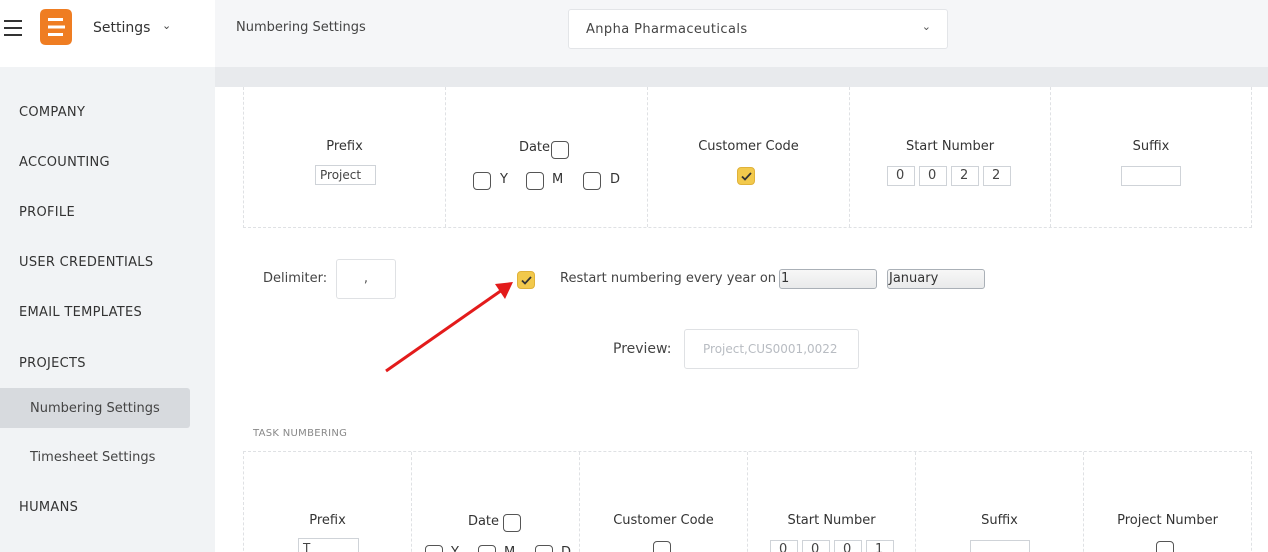 Image resolution: width=1268 pixels, height=552 pixels. Describe the element at coordinates (455, 548) in the screenshot. I see `task-year-label: Y` at that location.